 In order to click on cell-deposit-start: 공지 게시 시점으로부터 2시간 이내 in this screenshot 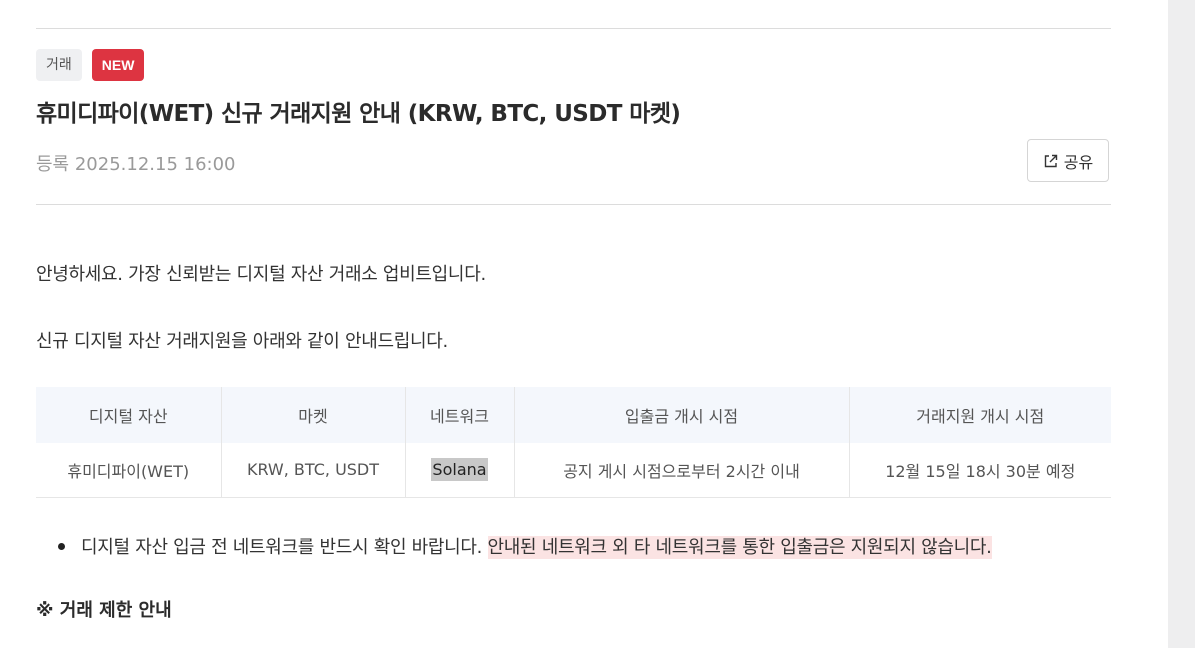, I will do `click(682, 470)`.